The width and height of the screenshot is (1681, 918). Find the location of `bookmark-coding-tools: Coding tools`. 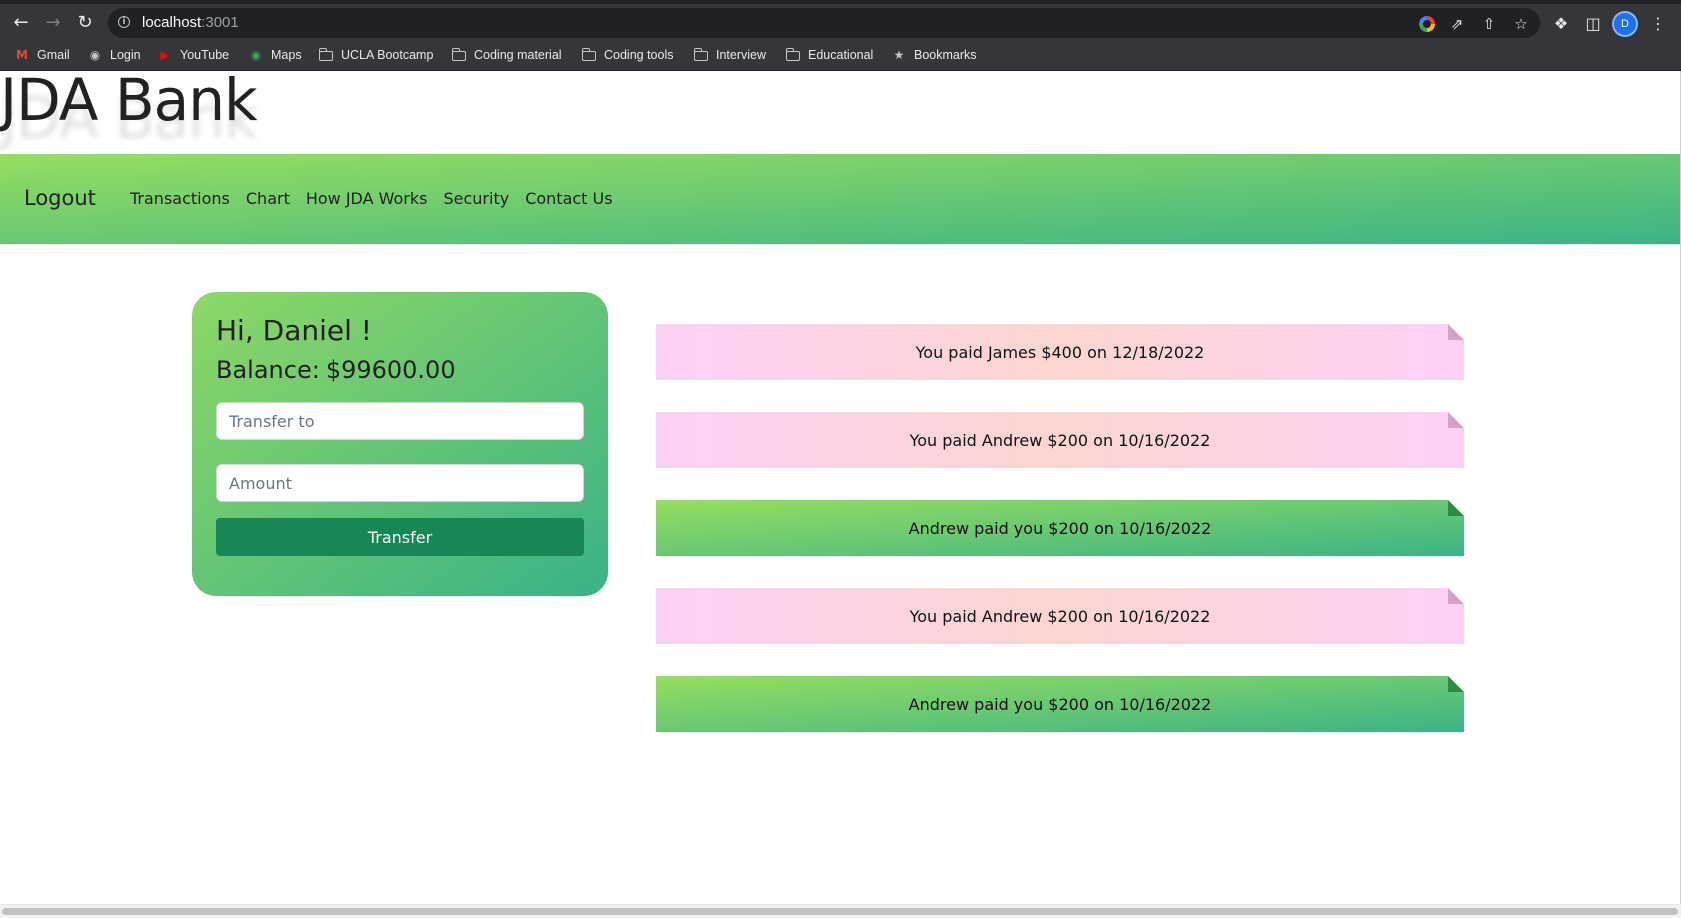

bookmark-coding-tools: Coding tools is located at coordinates (627, 55).